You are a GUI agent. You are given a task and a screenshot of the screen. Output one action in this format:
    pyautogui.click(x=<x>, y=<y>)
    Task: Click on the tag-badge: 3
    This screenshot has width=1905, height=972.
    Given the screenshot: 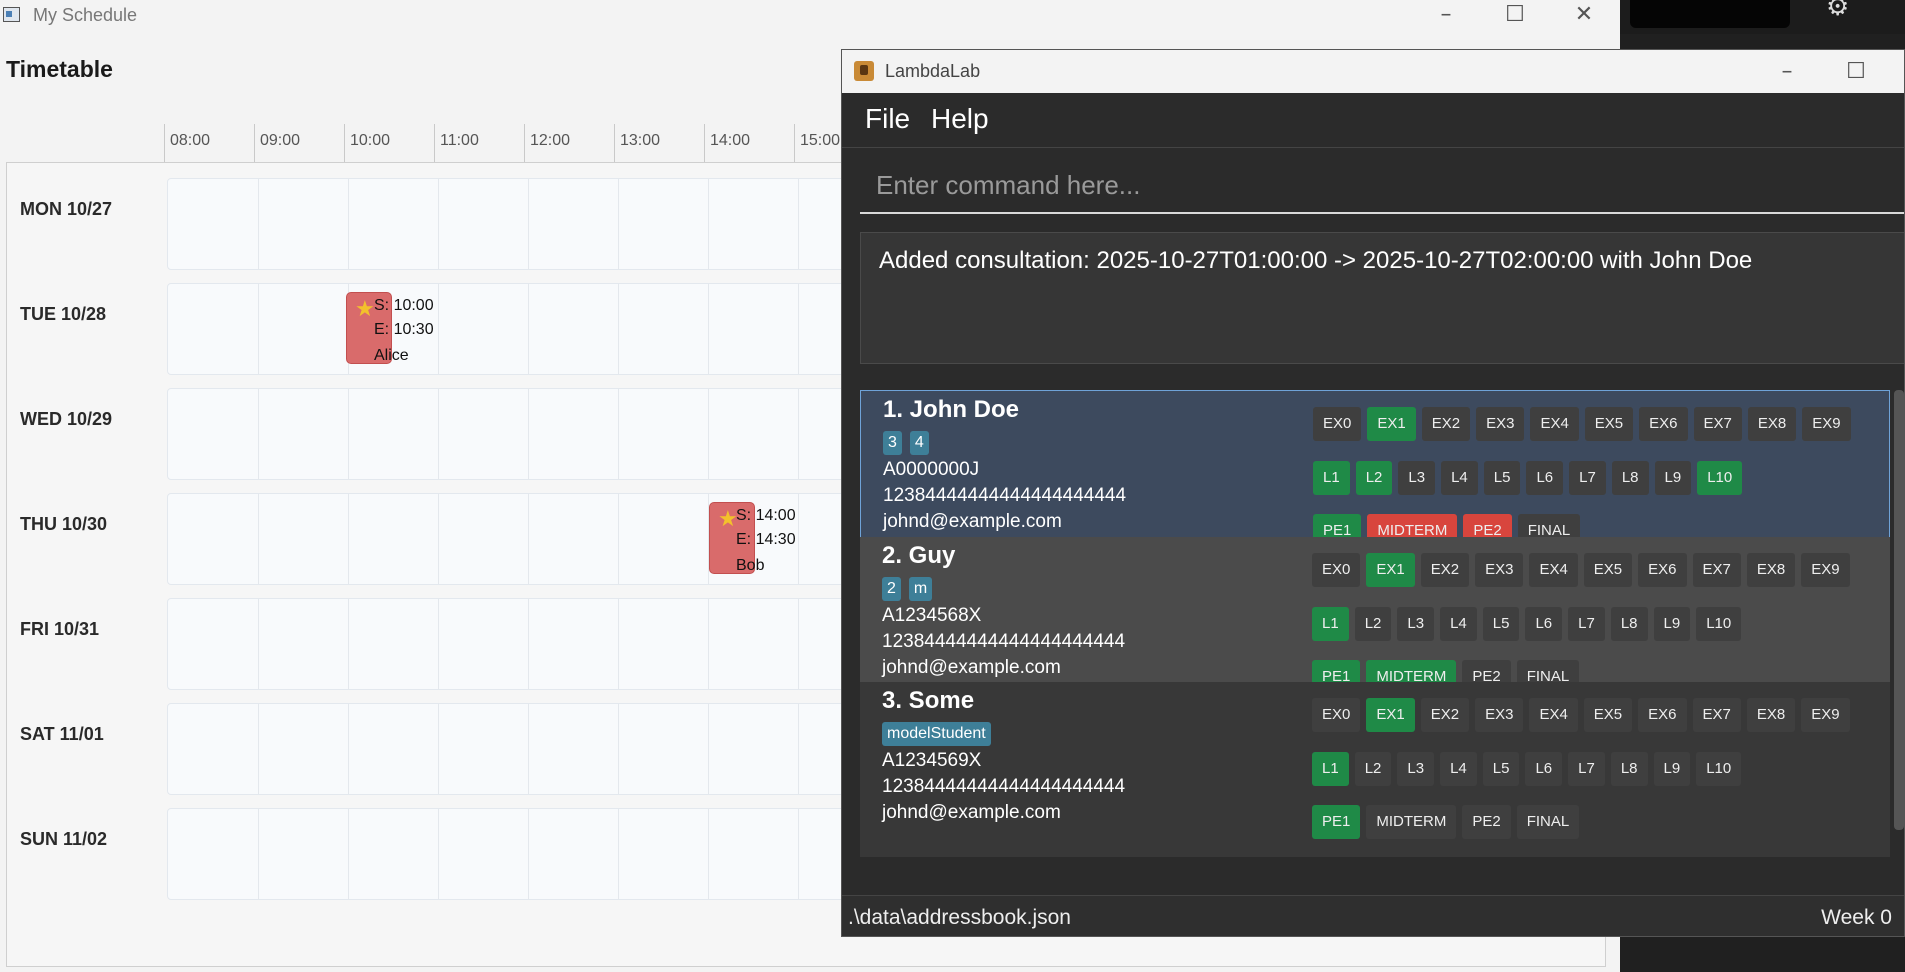 What is the action you would take?
    pyautogui.click(x=892, y=443)
    